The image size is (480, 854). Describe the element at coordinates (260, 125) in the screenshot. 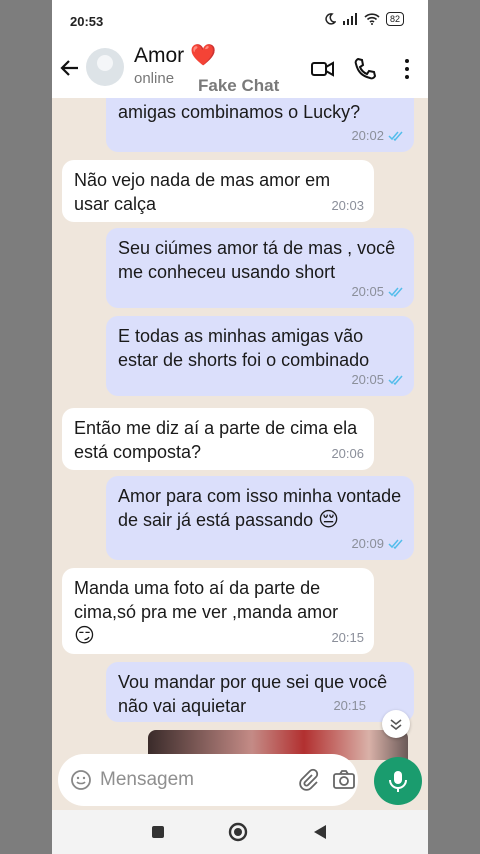

I see `message-bubble: amigas combinamos o Lucky? 20:02` at that location.